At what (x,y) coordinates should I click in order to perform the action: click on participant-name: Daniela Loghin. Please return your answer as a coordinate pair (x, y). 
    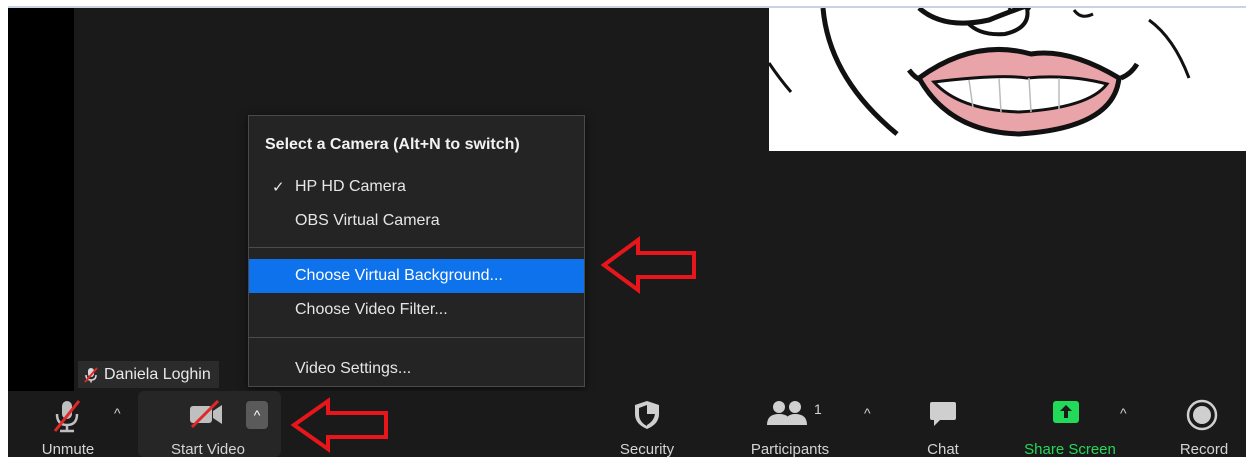
    Looking at the image, I should click on (157, 374).